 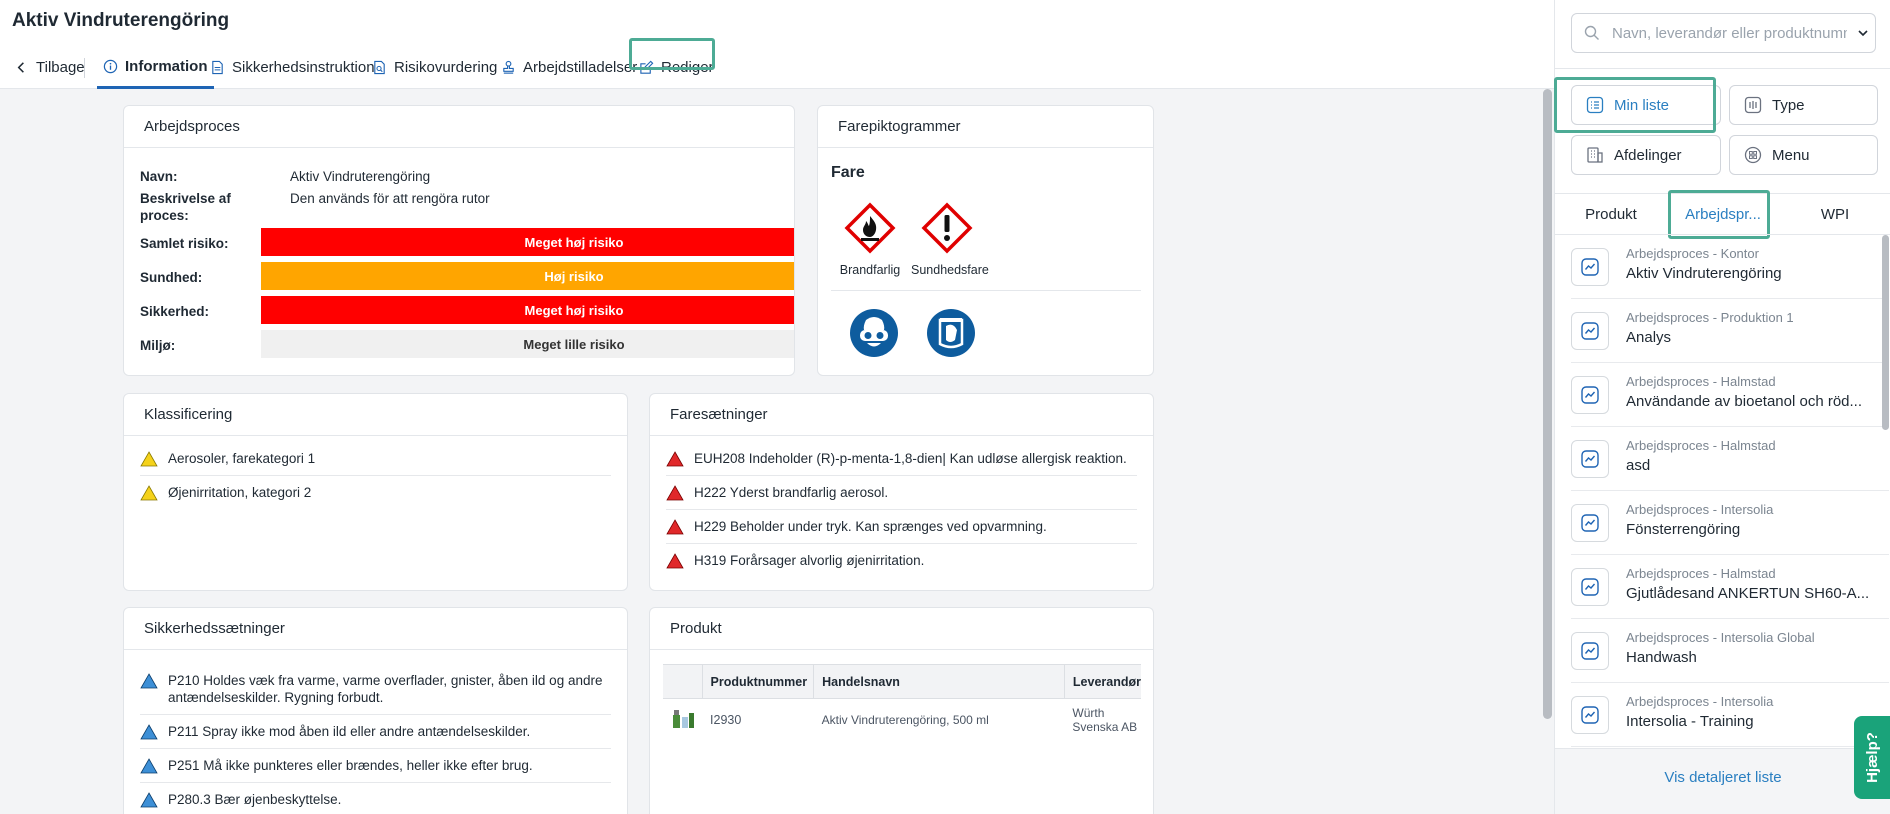 What do you see at coordinates (1885, 332) in the screenshot?
I see `sidebar-scrollbar` at bounding box center [1885, 332].